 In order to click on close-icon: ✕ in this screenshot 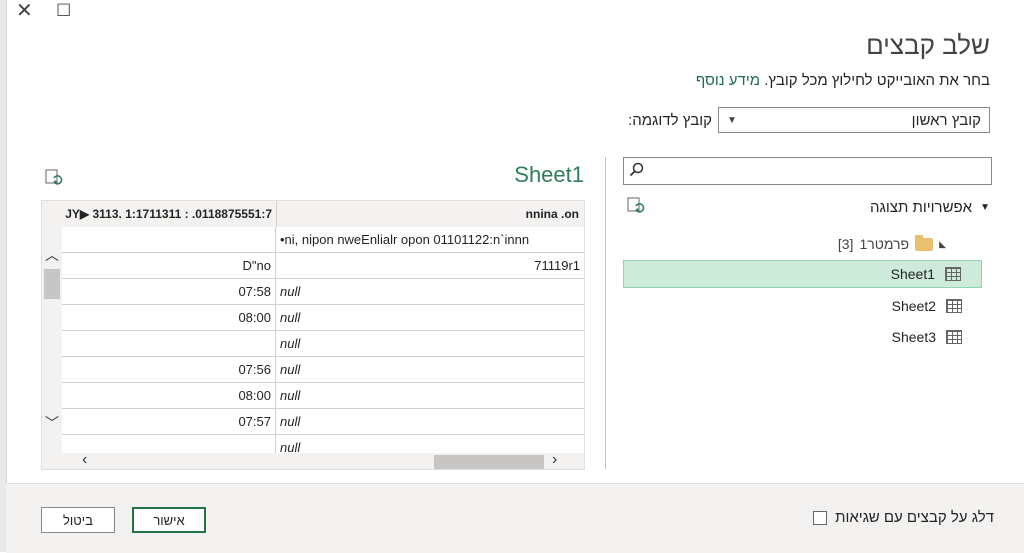, I will do `click(24, 11)`.